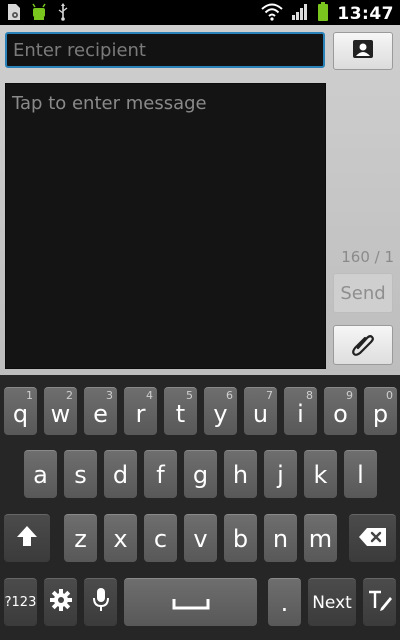 The image size is (400, 640). What do you see at coordinates (120, 474) in the screenshot?
I see `key-d: d` at bounding box center [120, 474].